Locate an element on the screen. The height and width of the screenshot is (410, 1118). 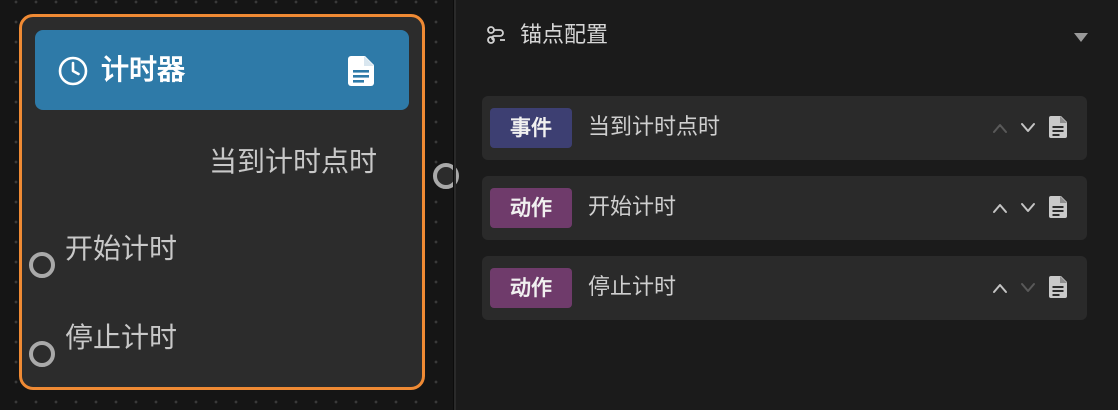
panel-header: 锚点配置 is located at coordinates (787, 36).